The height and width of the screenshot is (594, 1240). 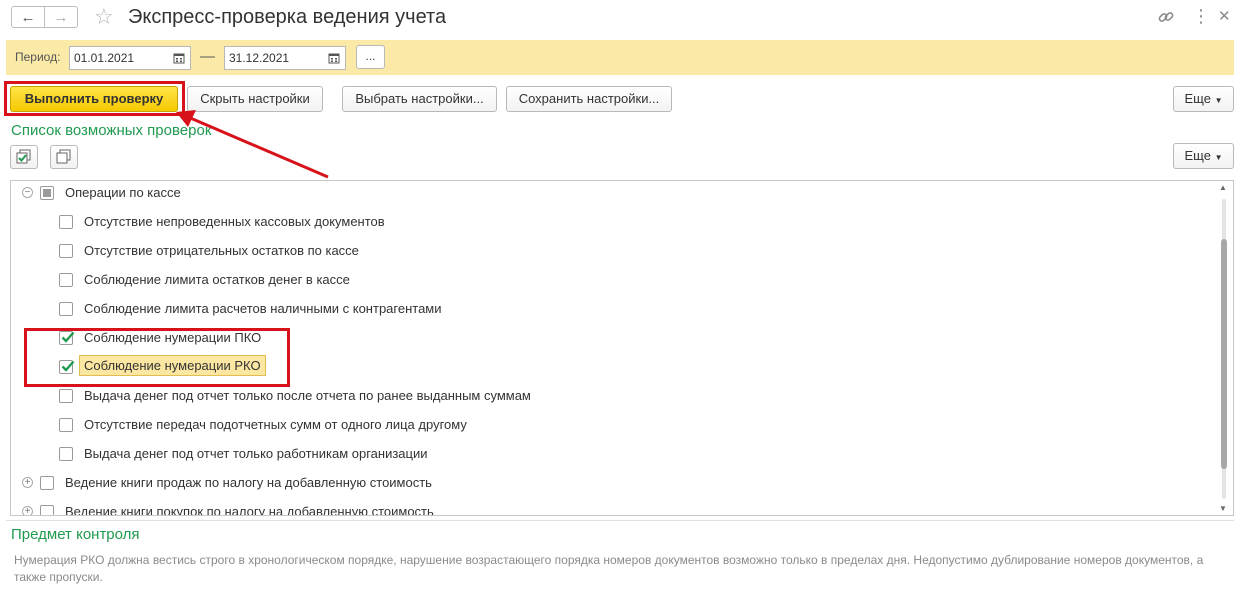 I want to click on control-subject-title: Предмет контроля, so click(x=75, y=534).